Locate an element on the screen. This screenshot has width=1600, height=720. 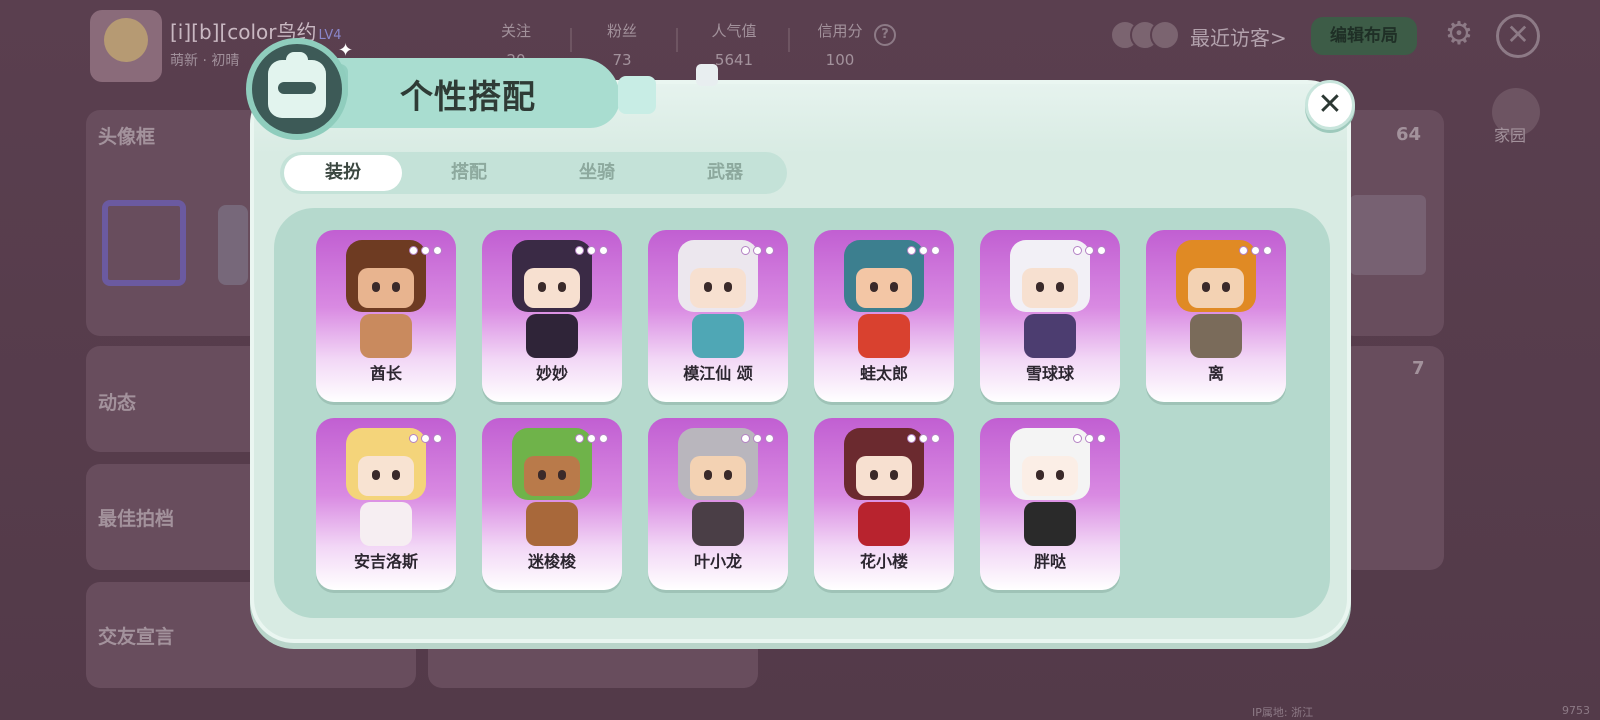
avatar-frame-thumb is located at coordinates (144, 243).